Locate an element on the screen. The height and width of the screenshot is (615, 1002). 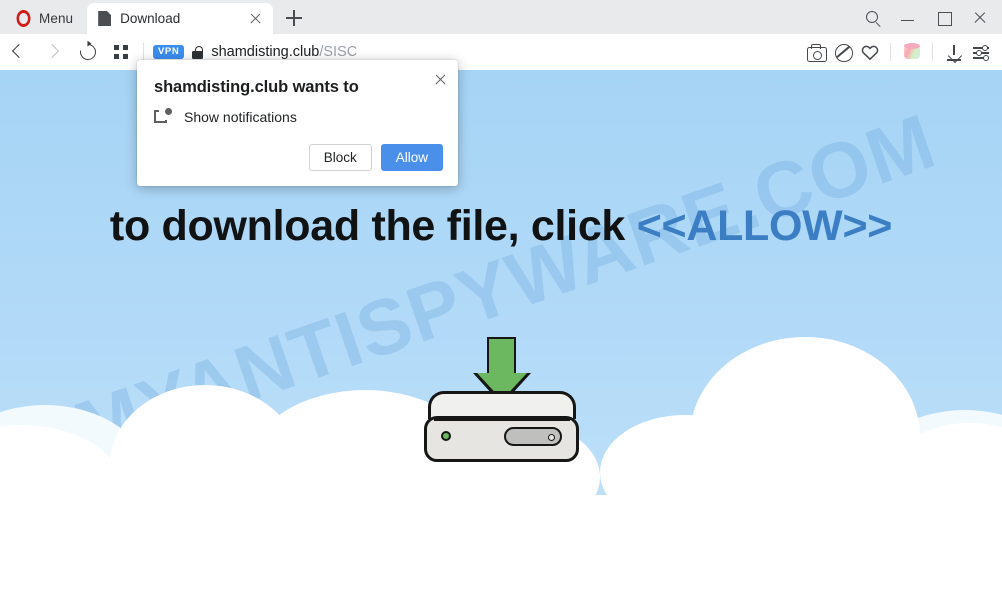
lock-icon is located at coordinates (198, 52).